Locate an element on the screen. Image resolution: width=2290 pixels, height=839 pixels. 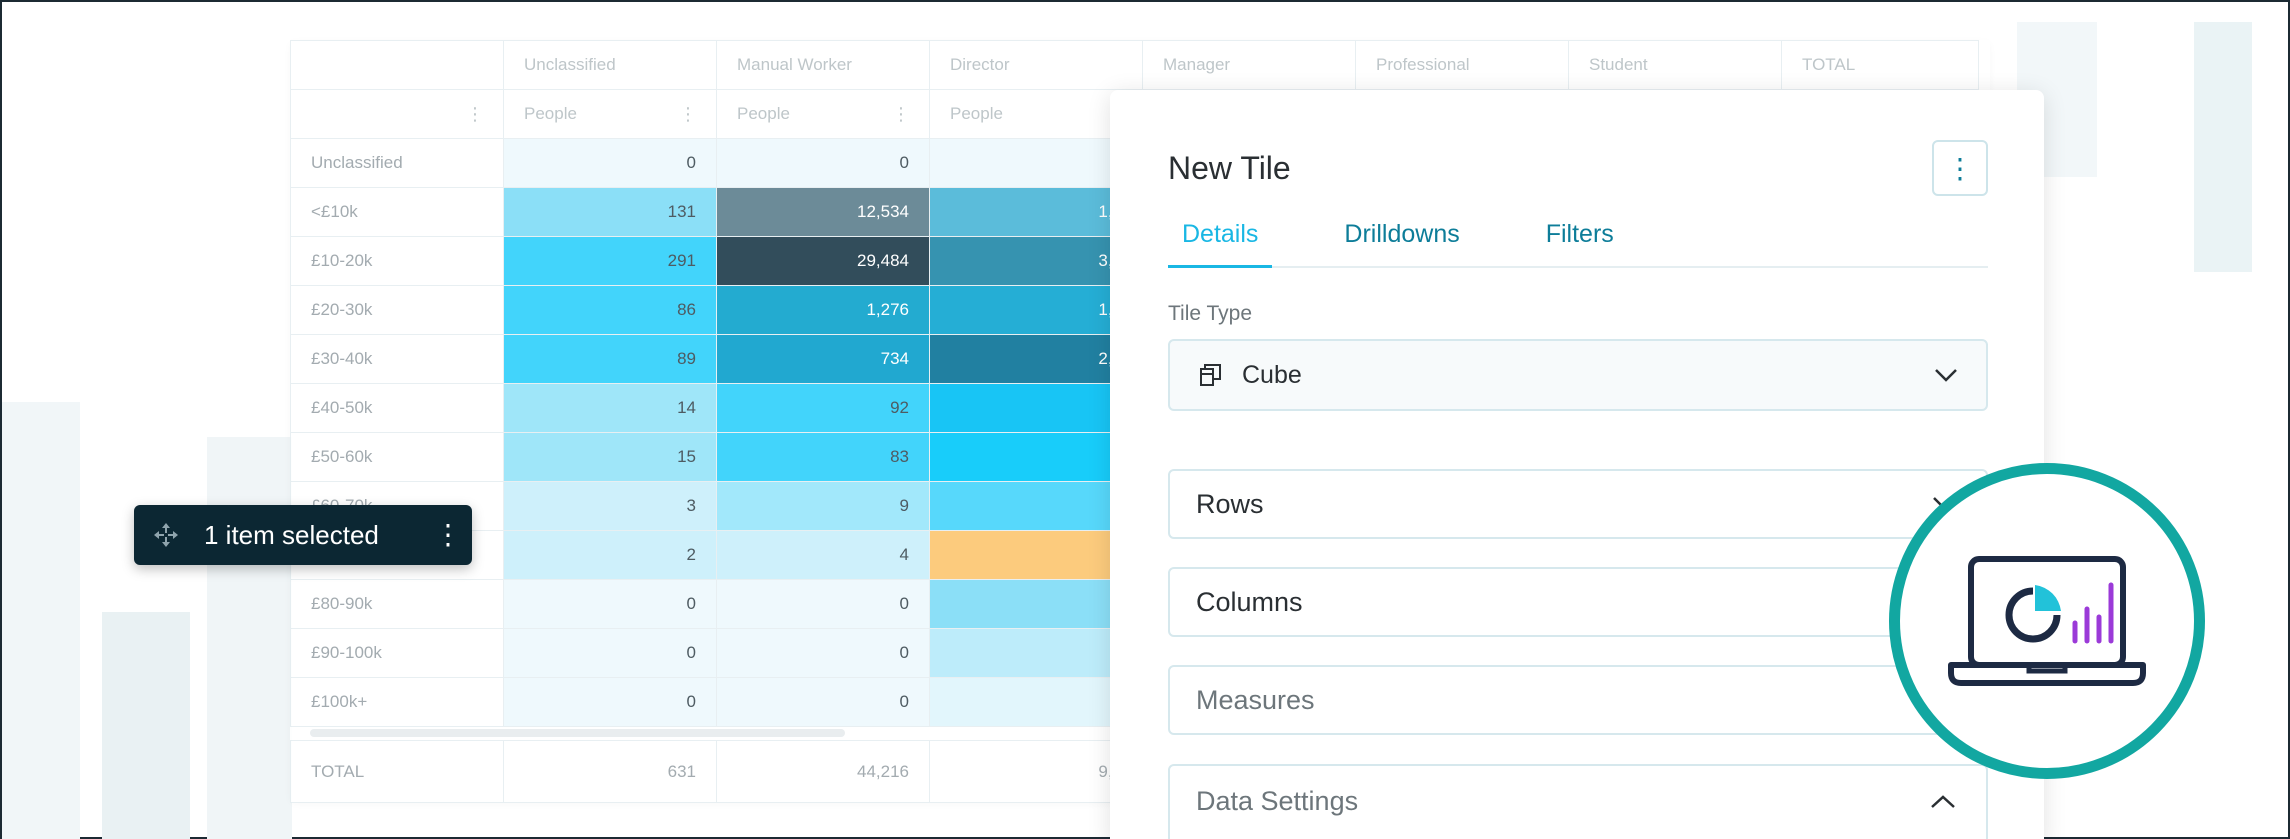
data-cell: 4 is located at coordinates (823, 555).